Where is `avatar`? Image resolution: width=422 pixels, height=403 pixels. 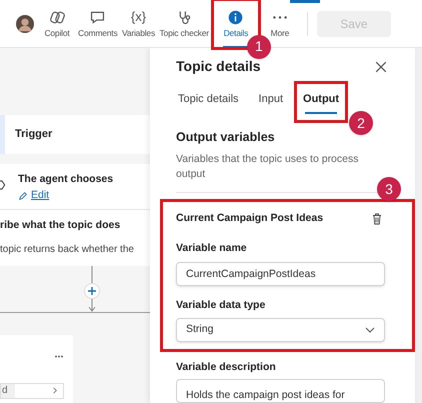 avatar is located at coordinates (25, 23).